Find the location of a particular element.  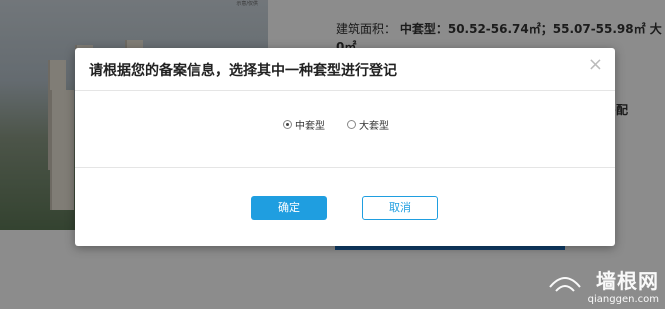

watermark-title: 墙根网 is located at coordinates (627, 281).